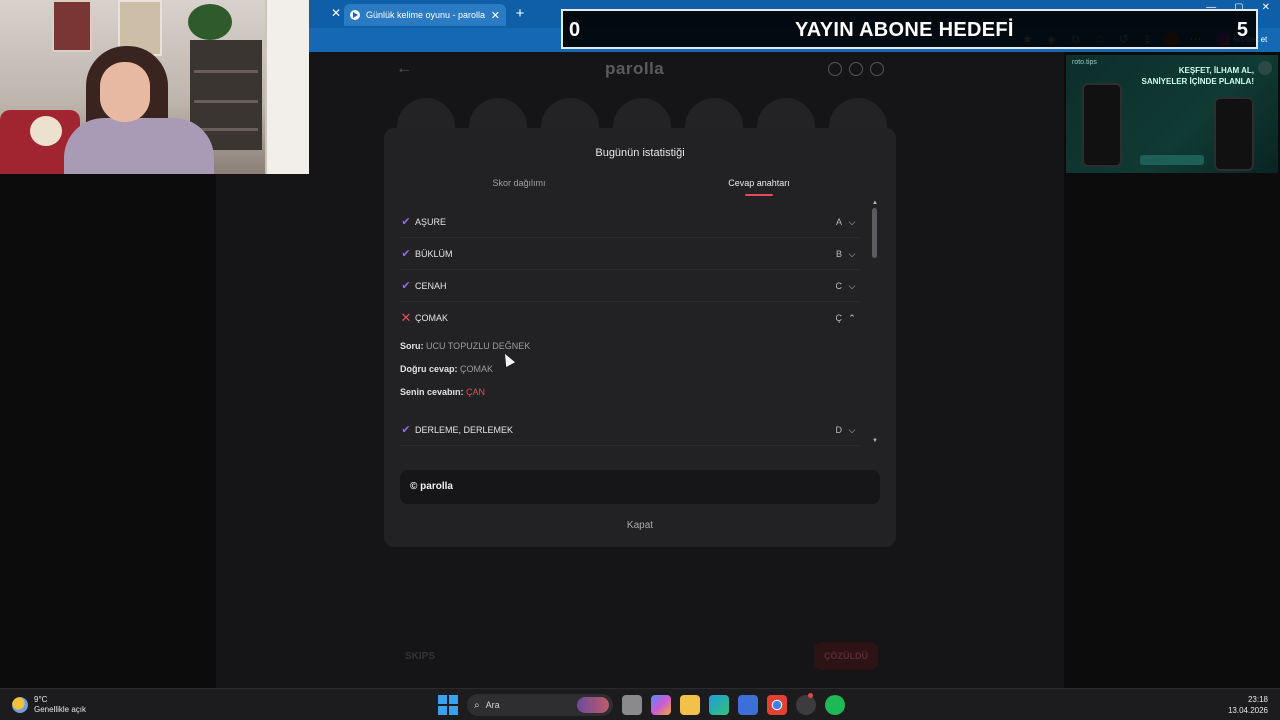  Describe the element at coordinates (412, 346) in the screenshot. I see `question-label: Soru:` at that location.